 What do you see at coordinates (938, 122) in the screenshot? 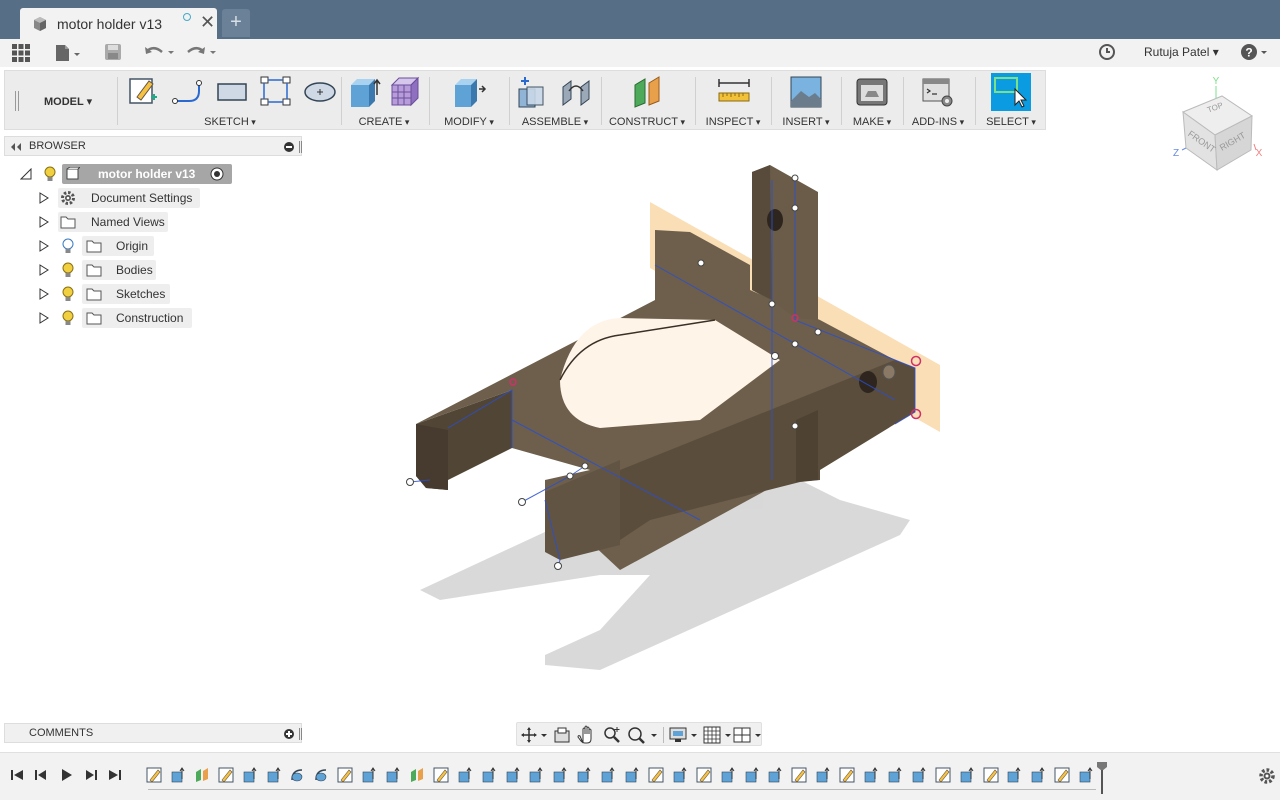
I see `add-ins-menu: ADD-INS` at bounding box center [938, 122].